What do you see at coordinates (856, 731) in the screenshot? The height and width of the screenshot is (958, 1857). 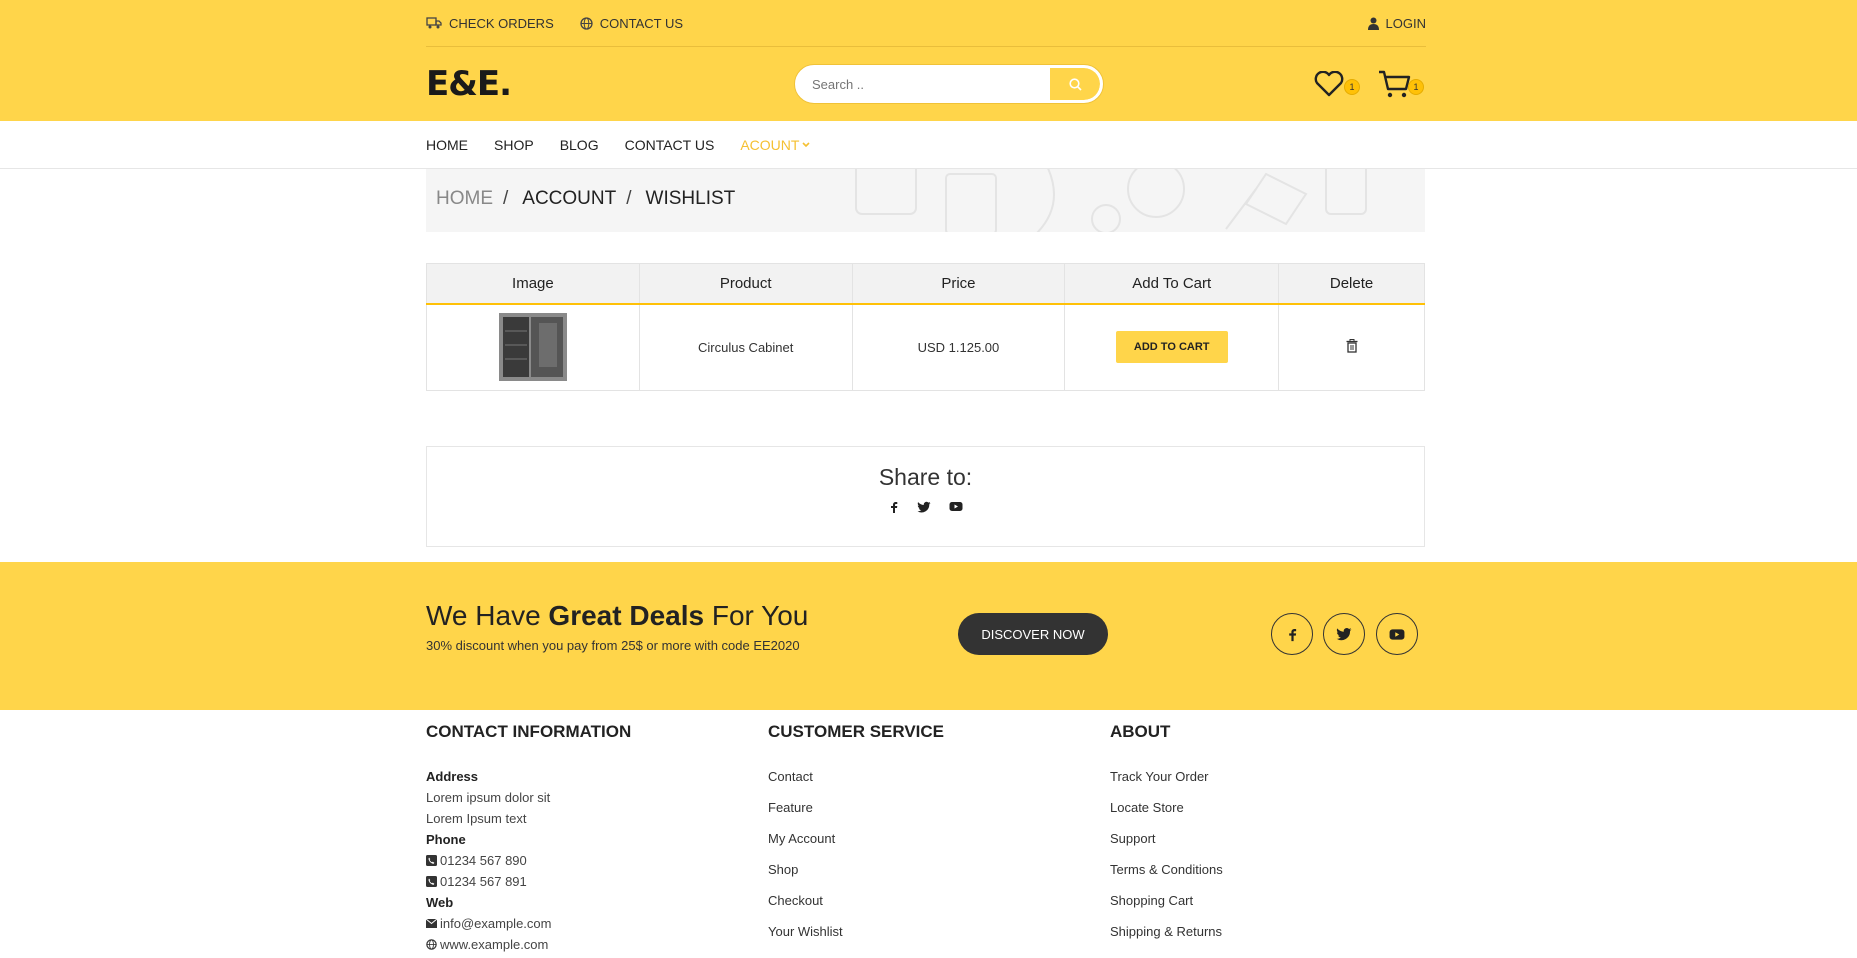 I see `customer-service-heading: CUSTOMER SERVICE` at bounding box center [856, 731].